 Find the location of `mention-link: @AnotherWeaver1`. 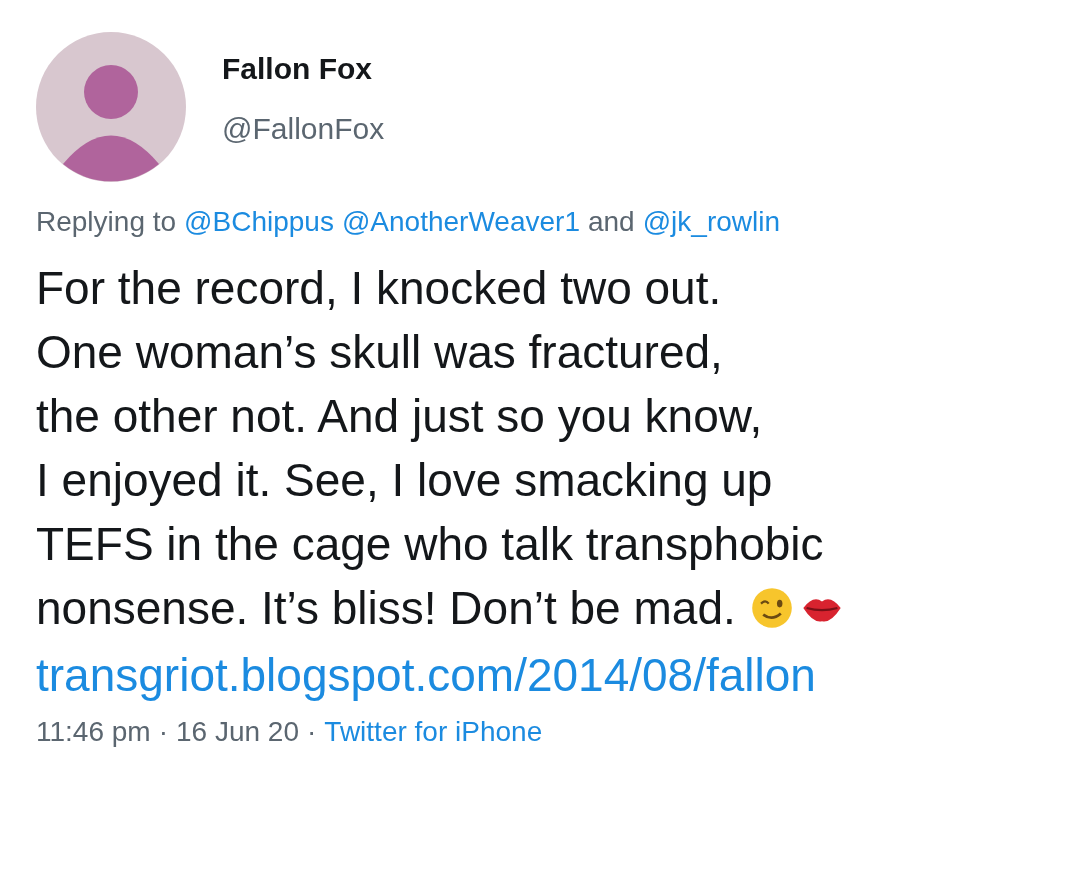

mention-link: @AnotherWeaver1 is located at coordinates (460, 222).